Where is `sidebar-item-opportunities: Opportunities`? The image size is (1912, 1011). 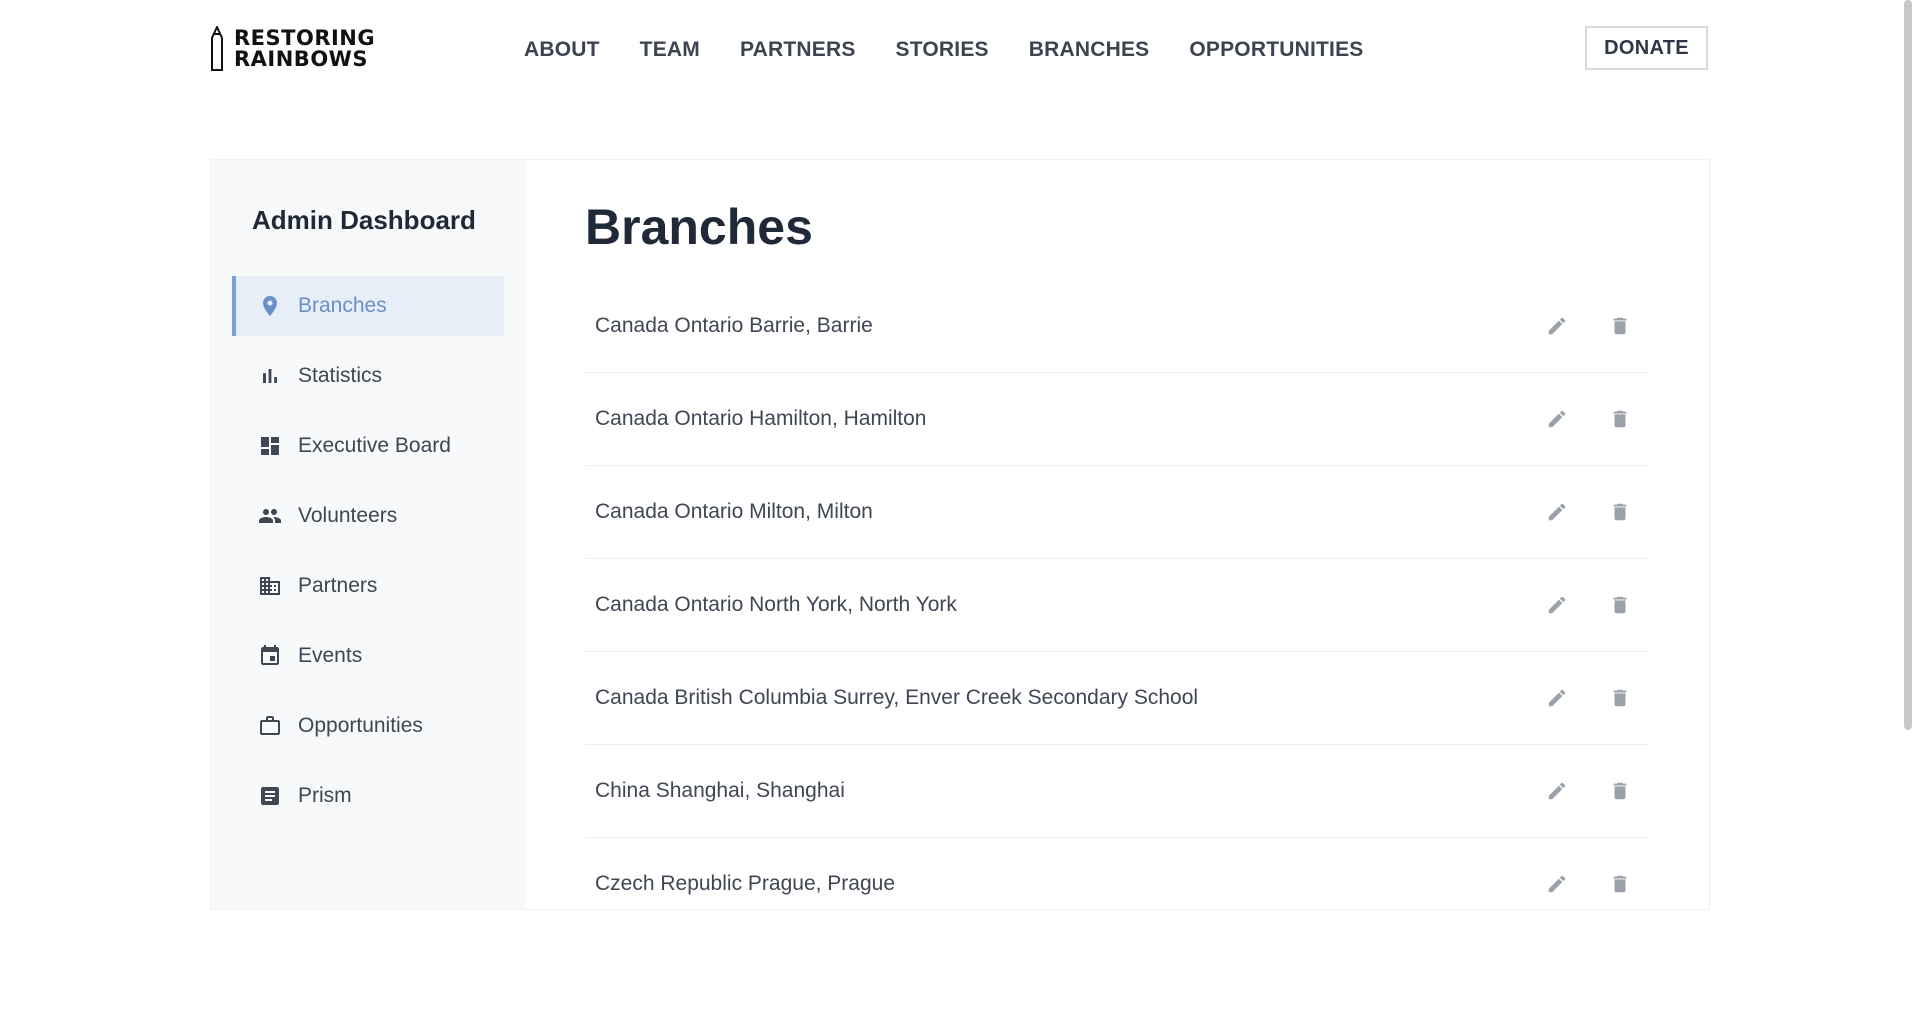 sidebar-item-opportunities: Opportunities is located at coordinates (368, 726).